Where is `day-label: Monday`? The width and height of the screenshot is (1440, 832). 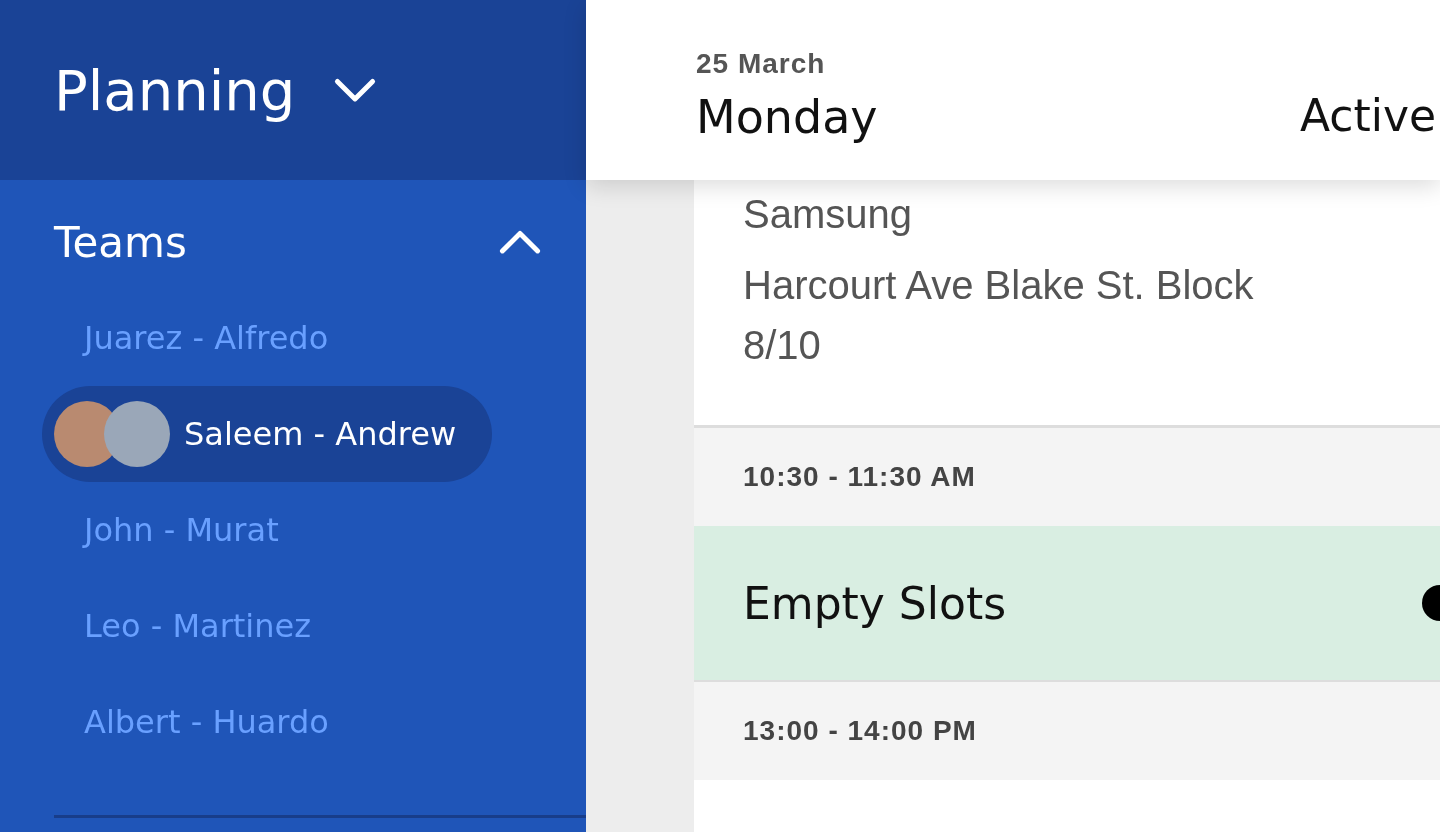 day-label: Monday is located at coordinates (787, 117).